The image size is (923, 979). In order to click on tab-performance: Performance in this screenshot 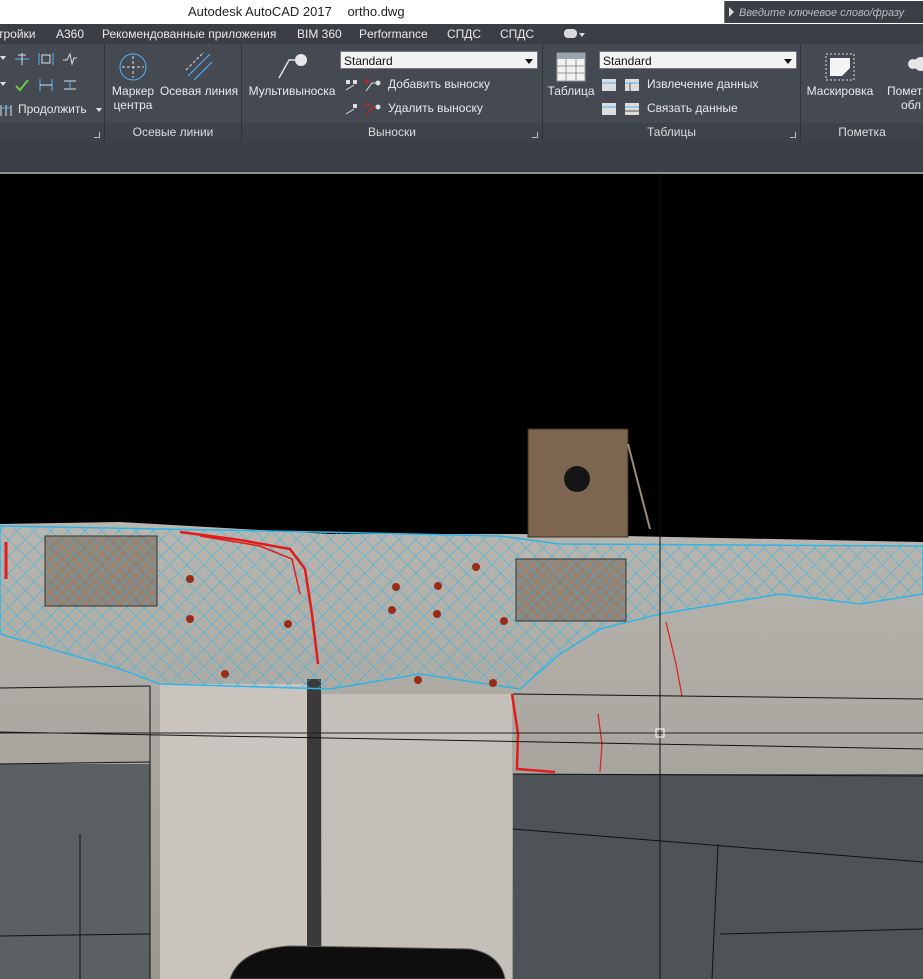, I will do `click(393, 34)`.